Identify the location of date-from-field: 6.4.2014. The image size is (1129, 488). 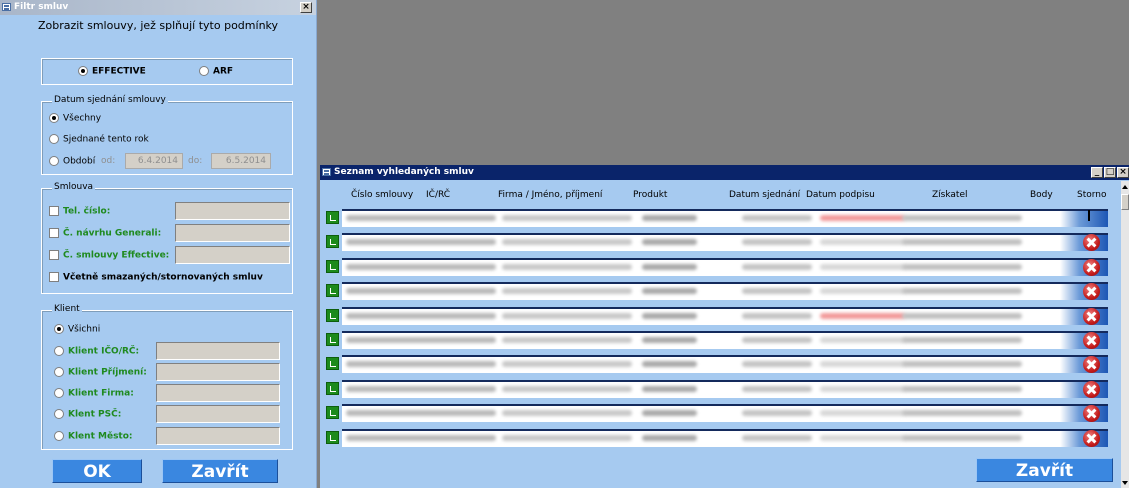
(154, 161).